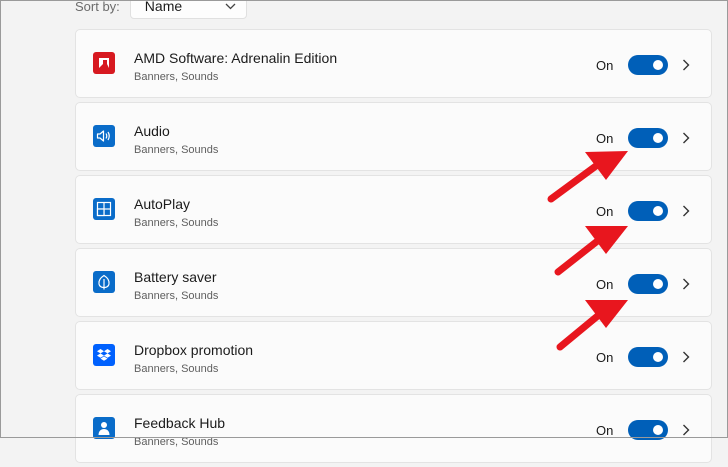 The image size is (728, 467). Describe the element at coordinates (163, 7) in the screenshot. I see `sort-value: Name` at that location.